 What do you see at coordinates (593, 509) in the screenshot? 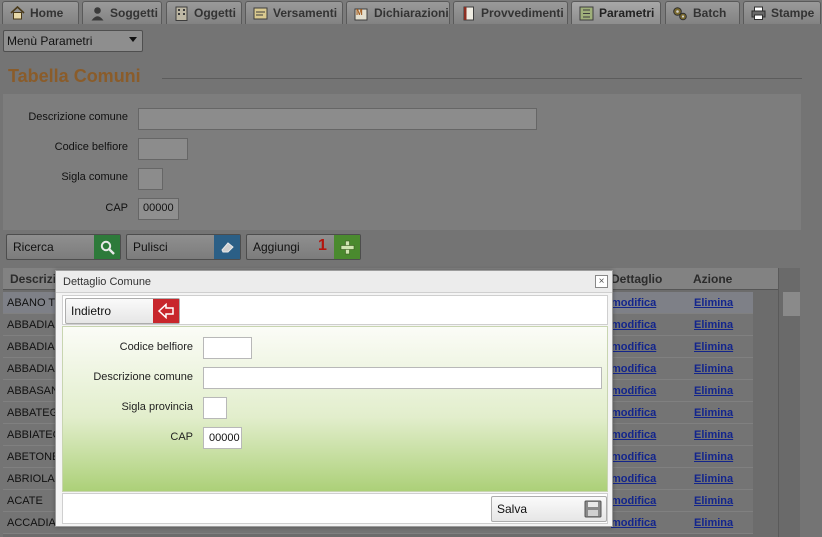
I see `floppy-disk-icon` at bounding box center [593, 509].